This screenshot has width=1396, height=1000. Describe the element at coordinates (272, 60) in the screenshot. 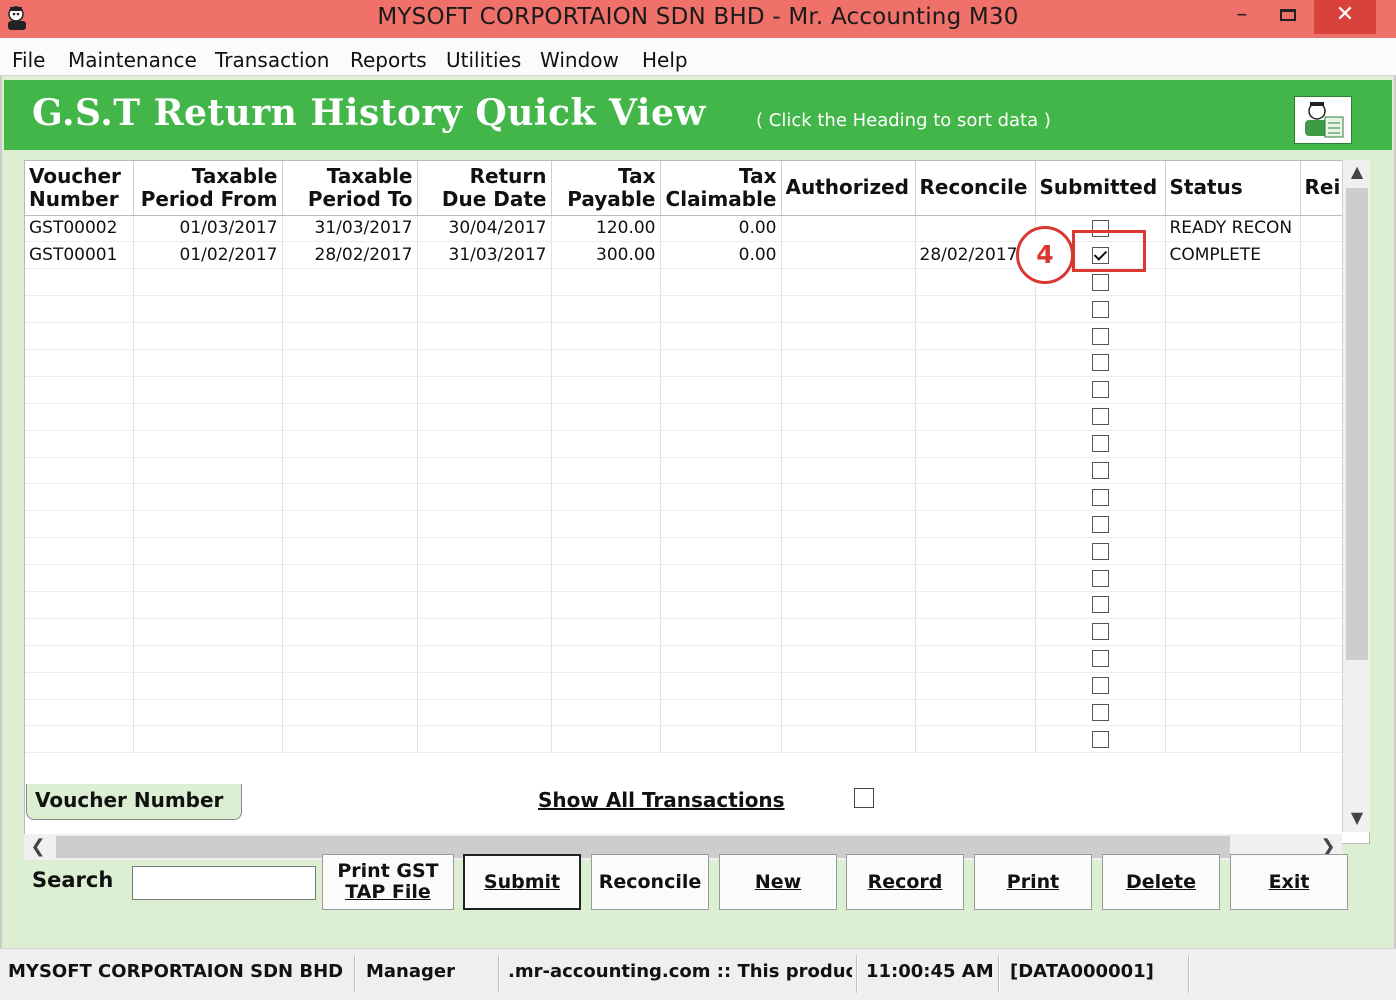

I see `menu-transaction: Transaction` at that location.